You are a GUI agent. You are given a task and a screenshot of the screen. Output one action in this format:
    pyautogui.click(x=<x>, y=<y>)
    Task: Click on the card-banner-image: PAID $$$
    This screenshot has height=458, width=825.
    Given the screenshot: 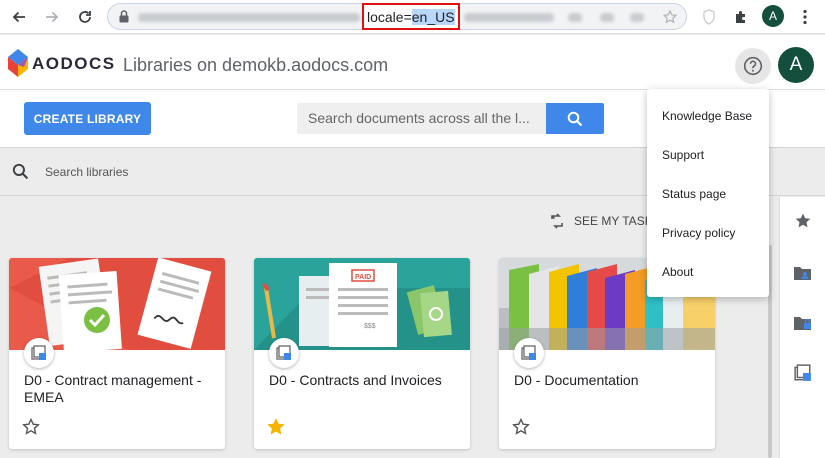 What is the action you would take?
    pyautogui.click(x=362, y=304)
    